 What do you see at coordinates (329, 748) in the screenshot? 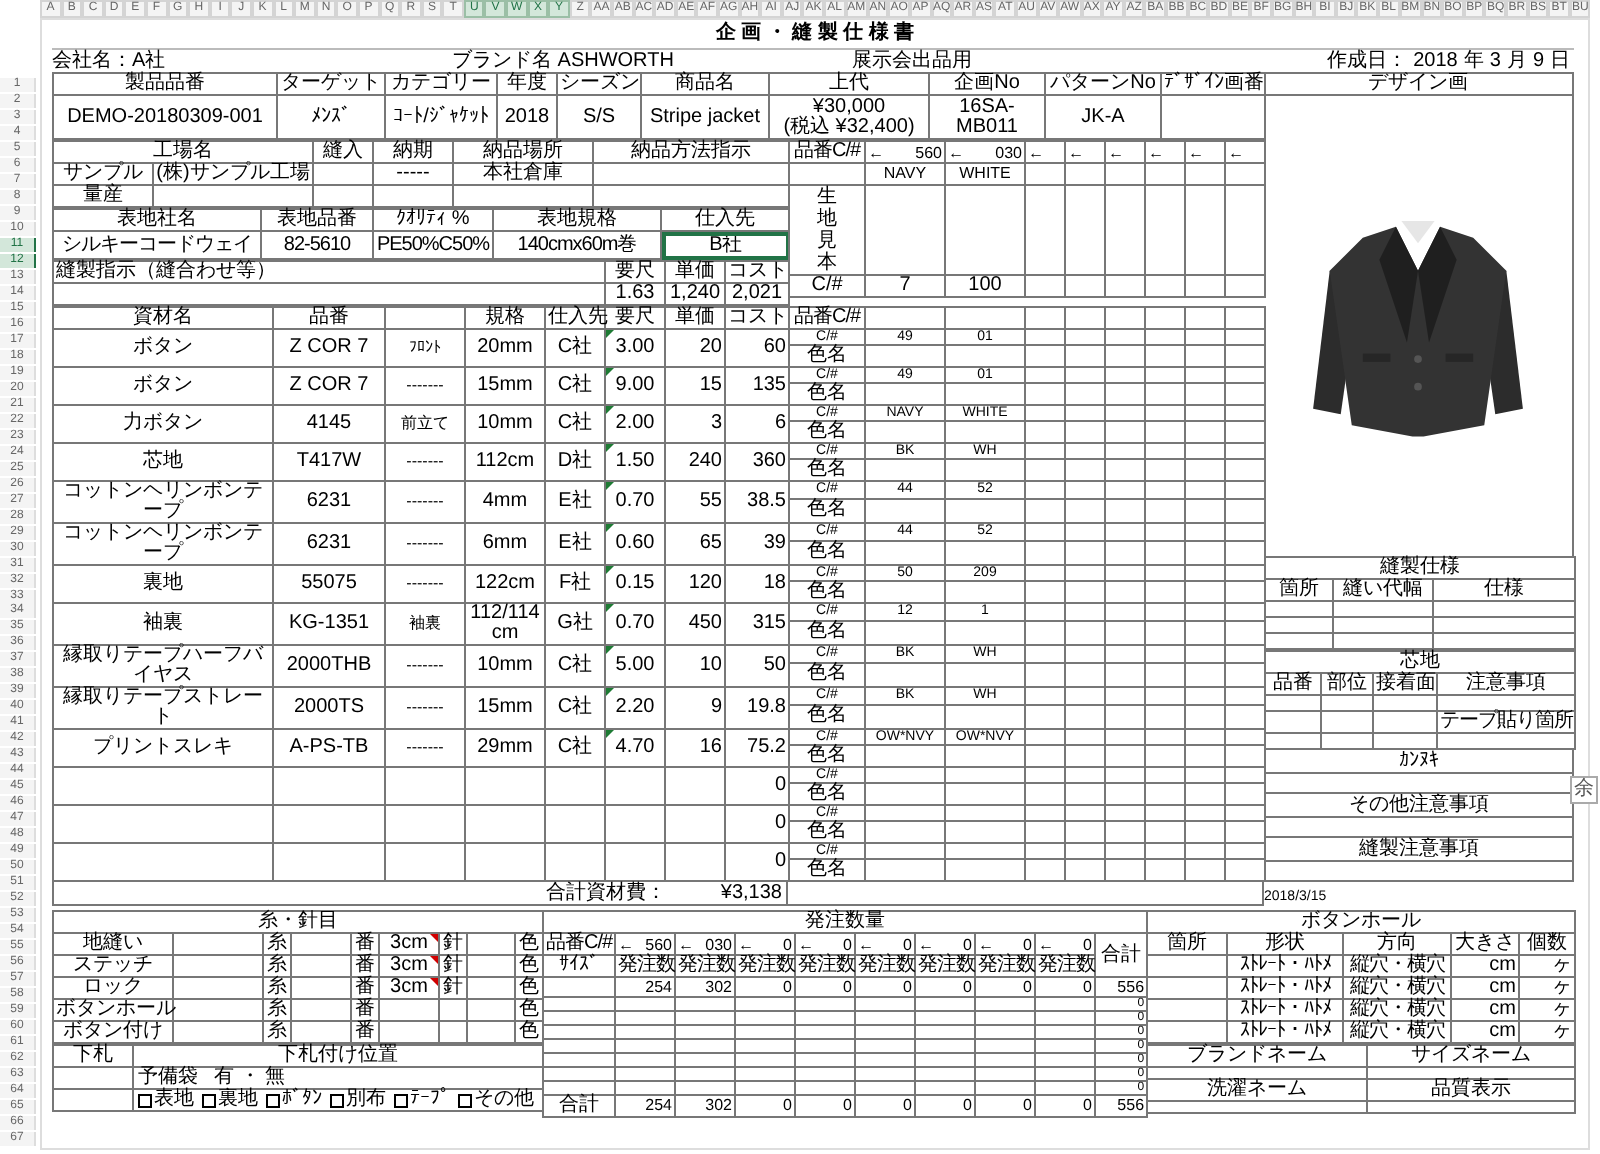
I see `table-cell: A-PS-TB` at bounding box center [329, 748].